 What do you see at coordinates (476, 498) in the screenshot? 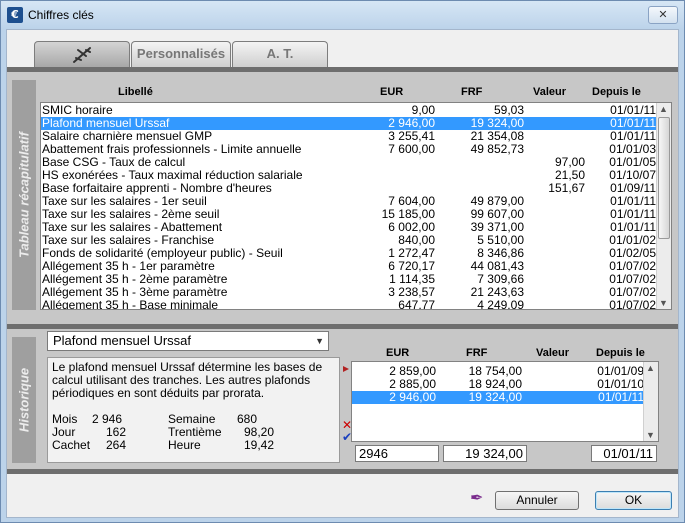
I see `pen-edit-icon: ✒` at bounding box center [476, 498].